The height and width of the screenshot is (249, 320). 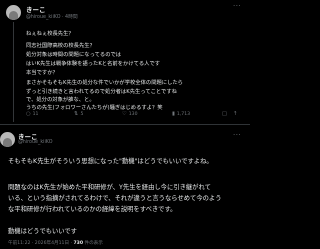 What do you see at coordinates (92, 209) in the screenshot?
I see `tweet-text-line: な平和研修が行われているのかの経緯を説明をすべきです。` at bounding box center [92, 209].